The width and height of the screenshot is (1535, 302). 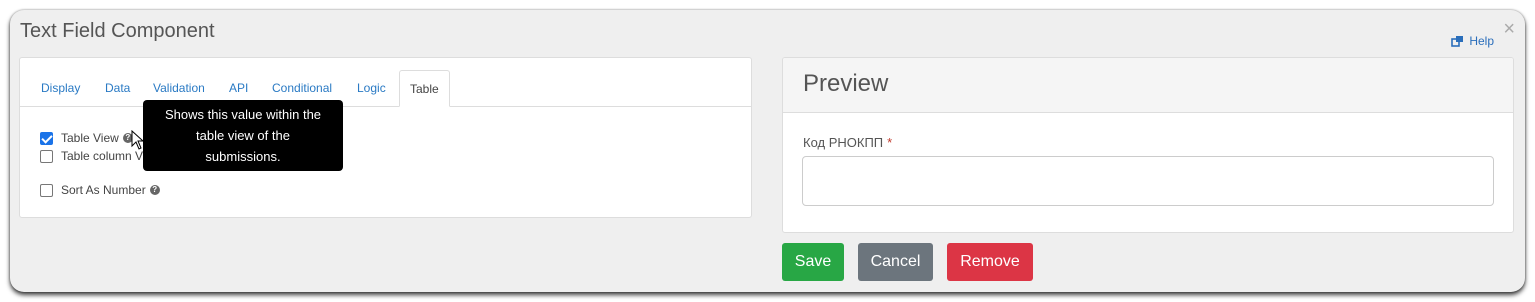 What do you see at coordinates (46, 156) in the screenshot?
I see `table-column-checkbox` at bounding box center [46, 156].